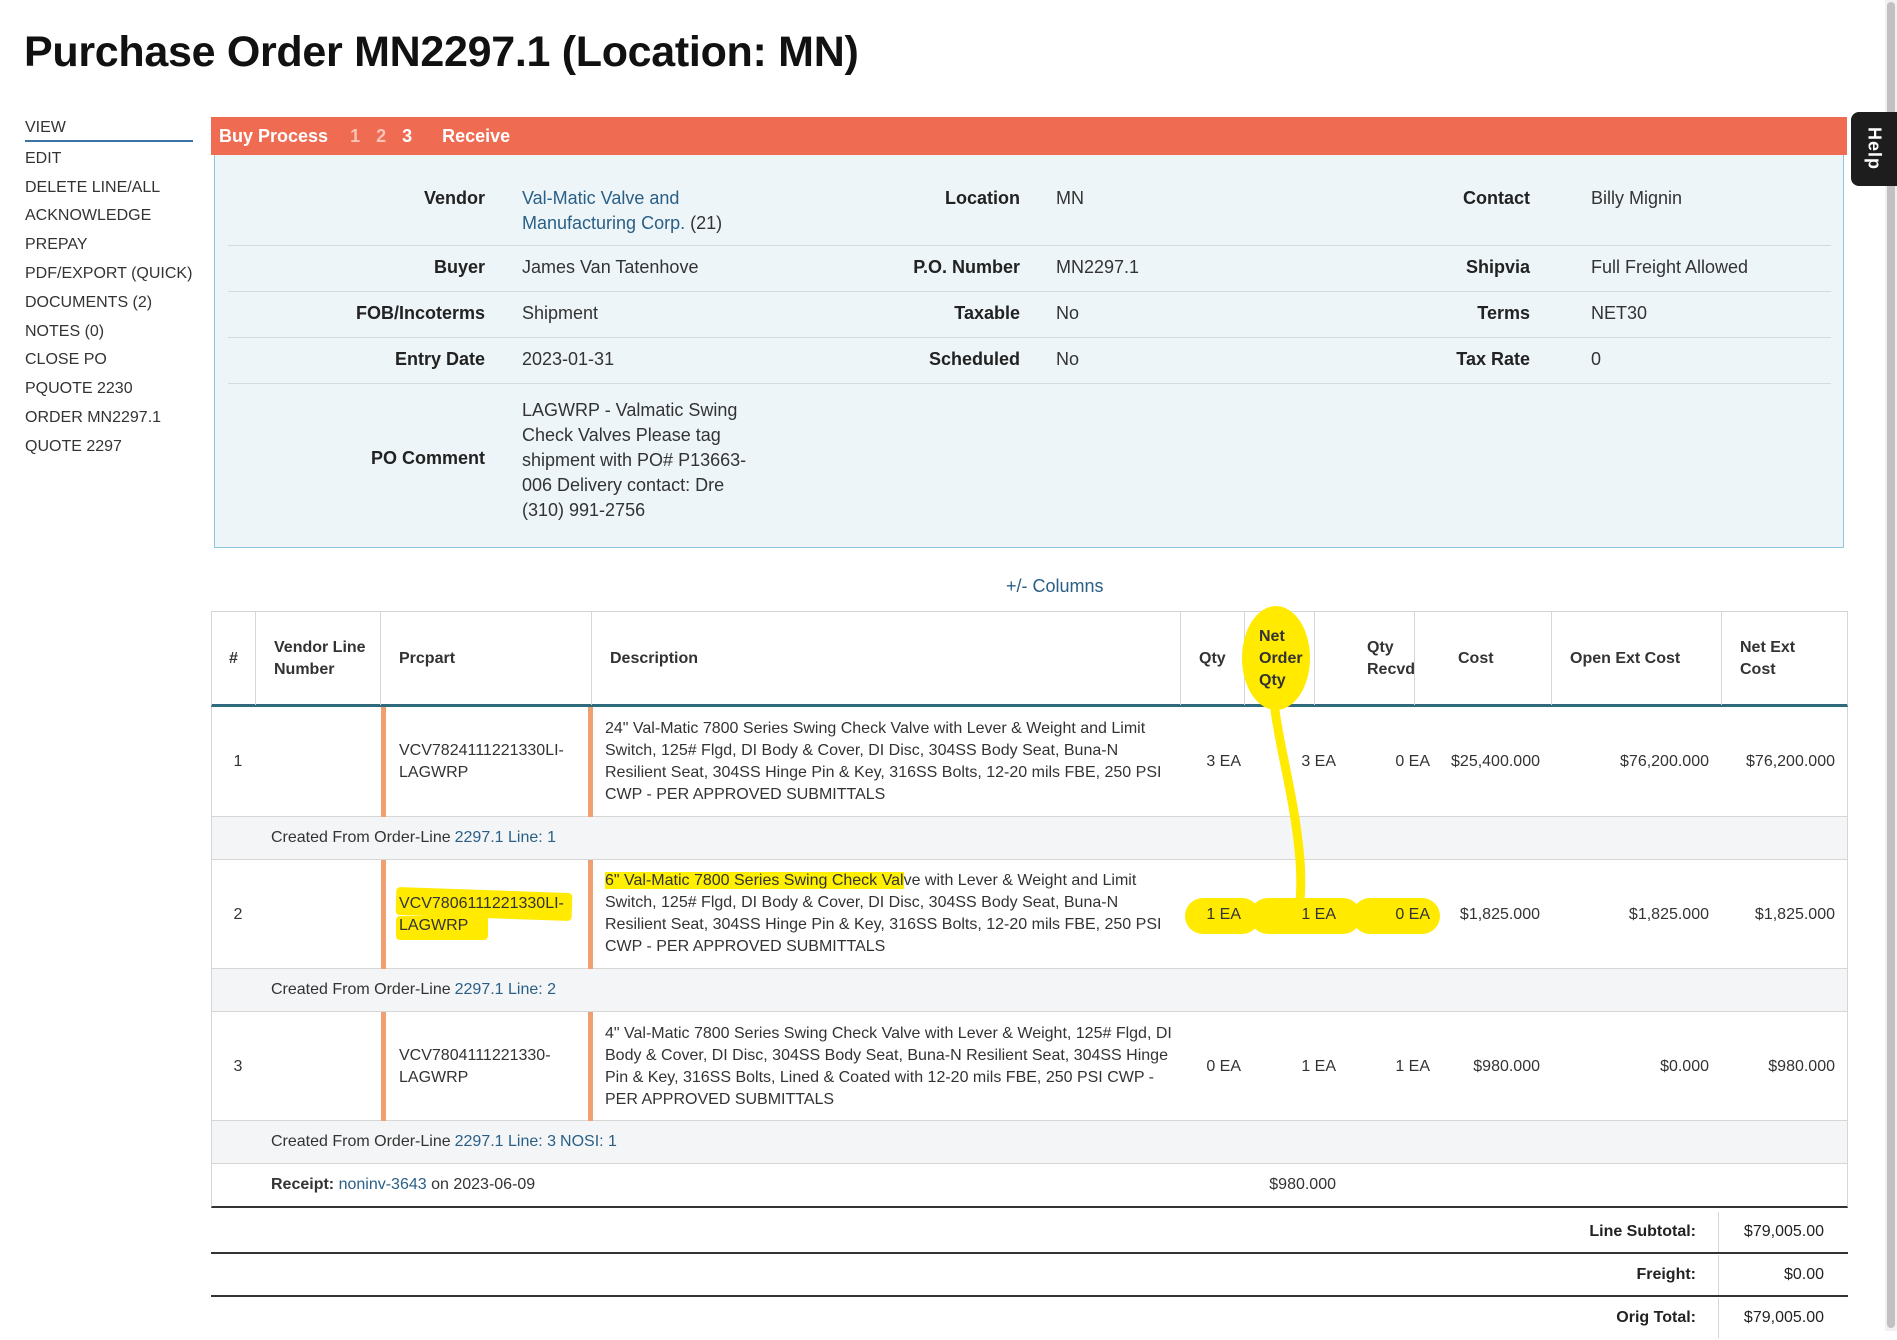 The image size is (1897, 1340). Describe the element at coordinates (1637, 658) in the screenshot. I see `col-header-open-ext-cost: Open Ext Cost` at that location.